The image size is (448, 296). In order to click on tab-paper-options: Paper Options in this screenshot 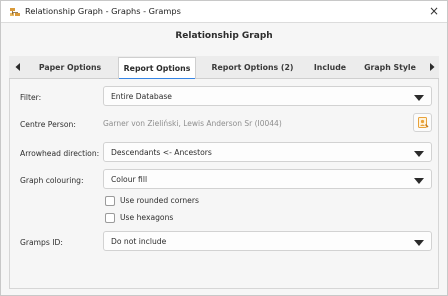, I will do `click(70, 67)`.